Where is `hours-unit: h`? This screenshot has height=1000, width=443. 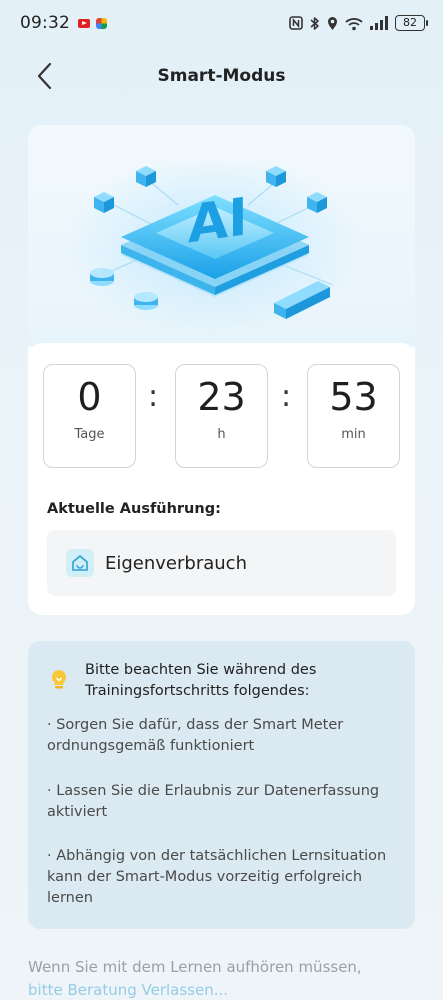 hours-unit: h is located at coordinates (221, 434).